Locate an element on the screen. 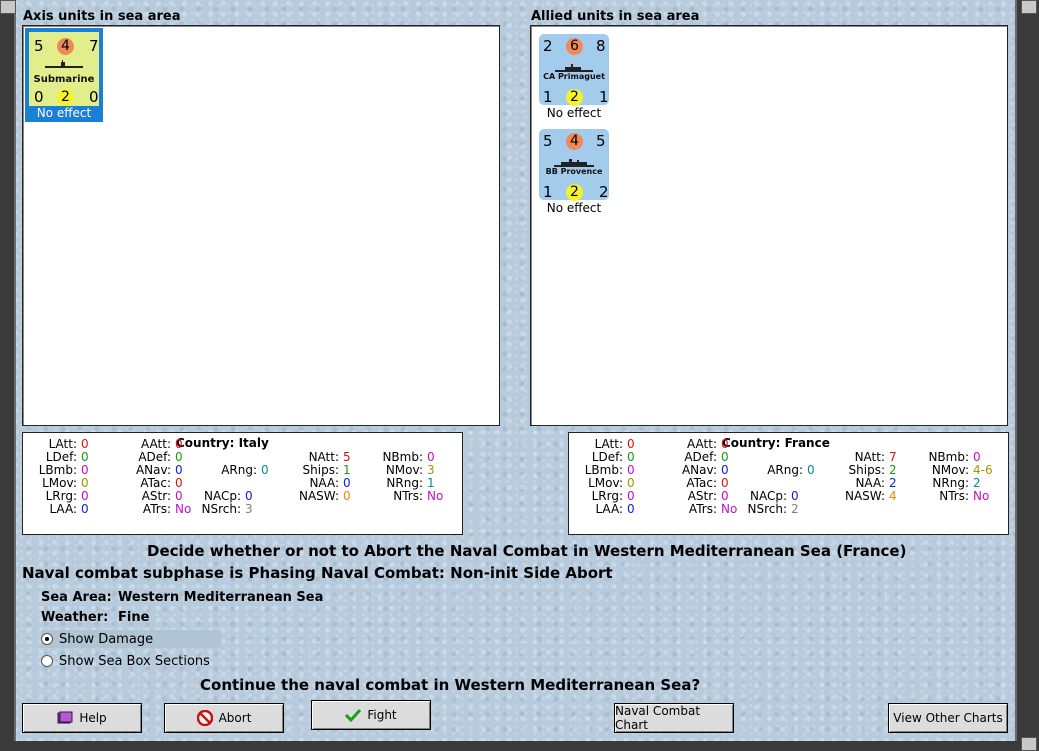 This screenshot has width=1039, height=751. counter-attack: 5 is located at coordinates (39, 46).